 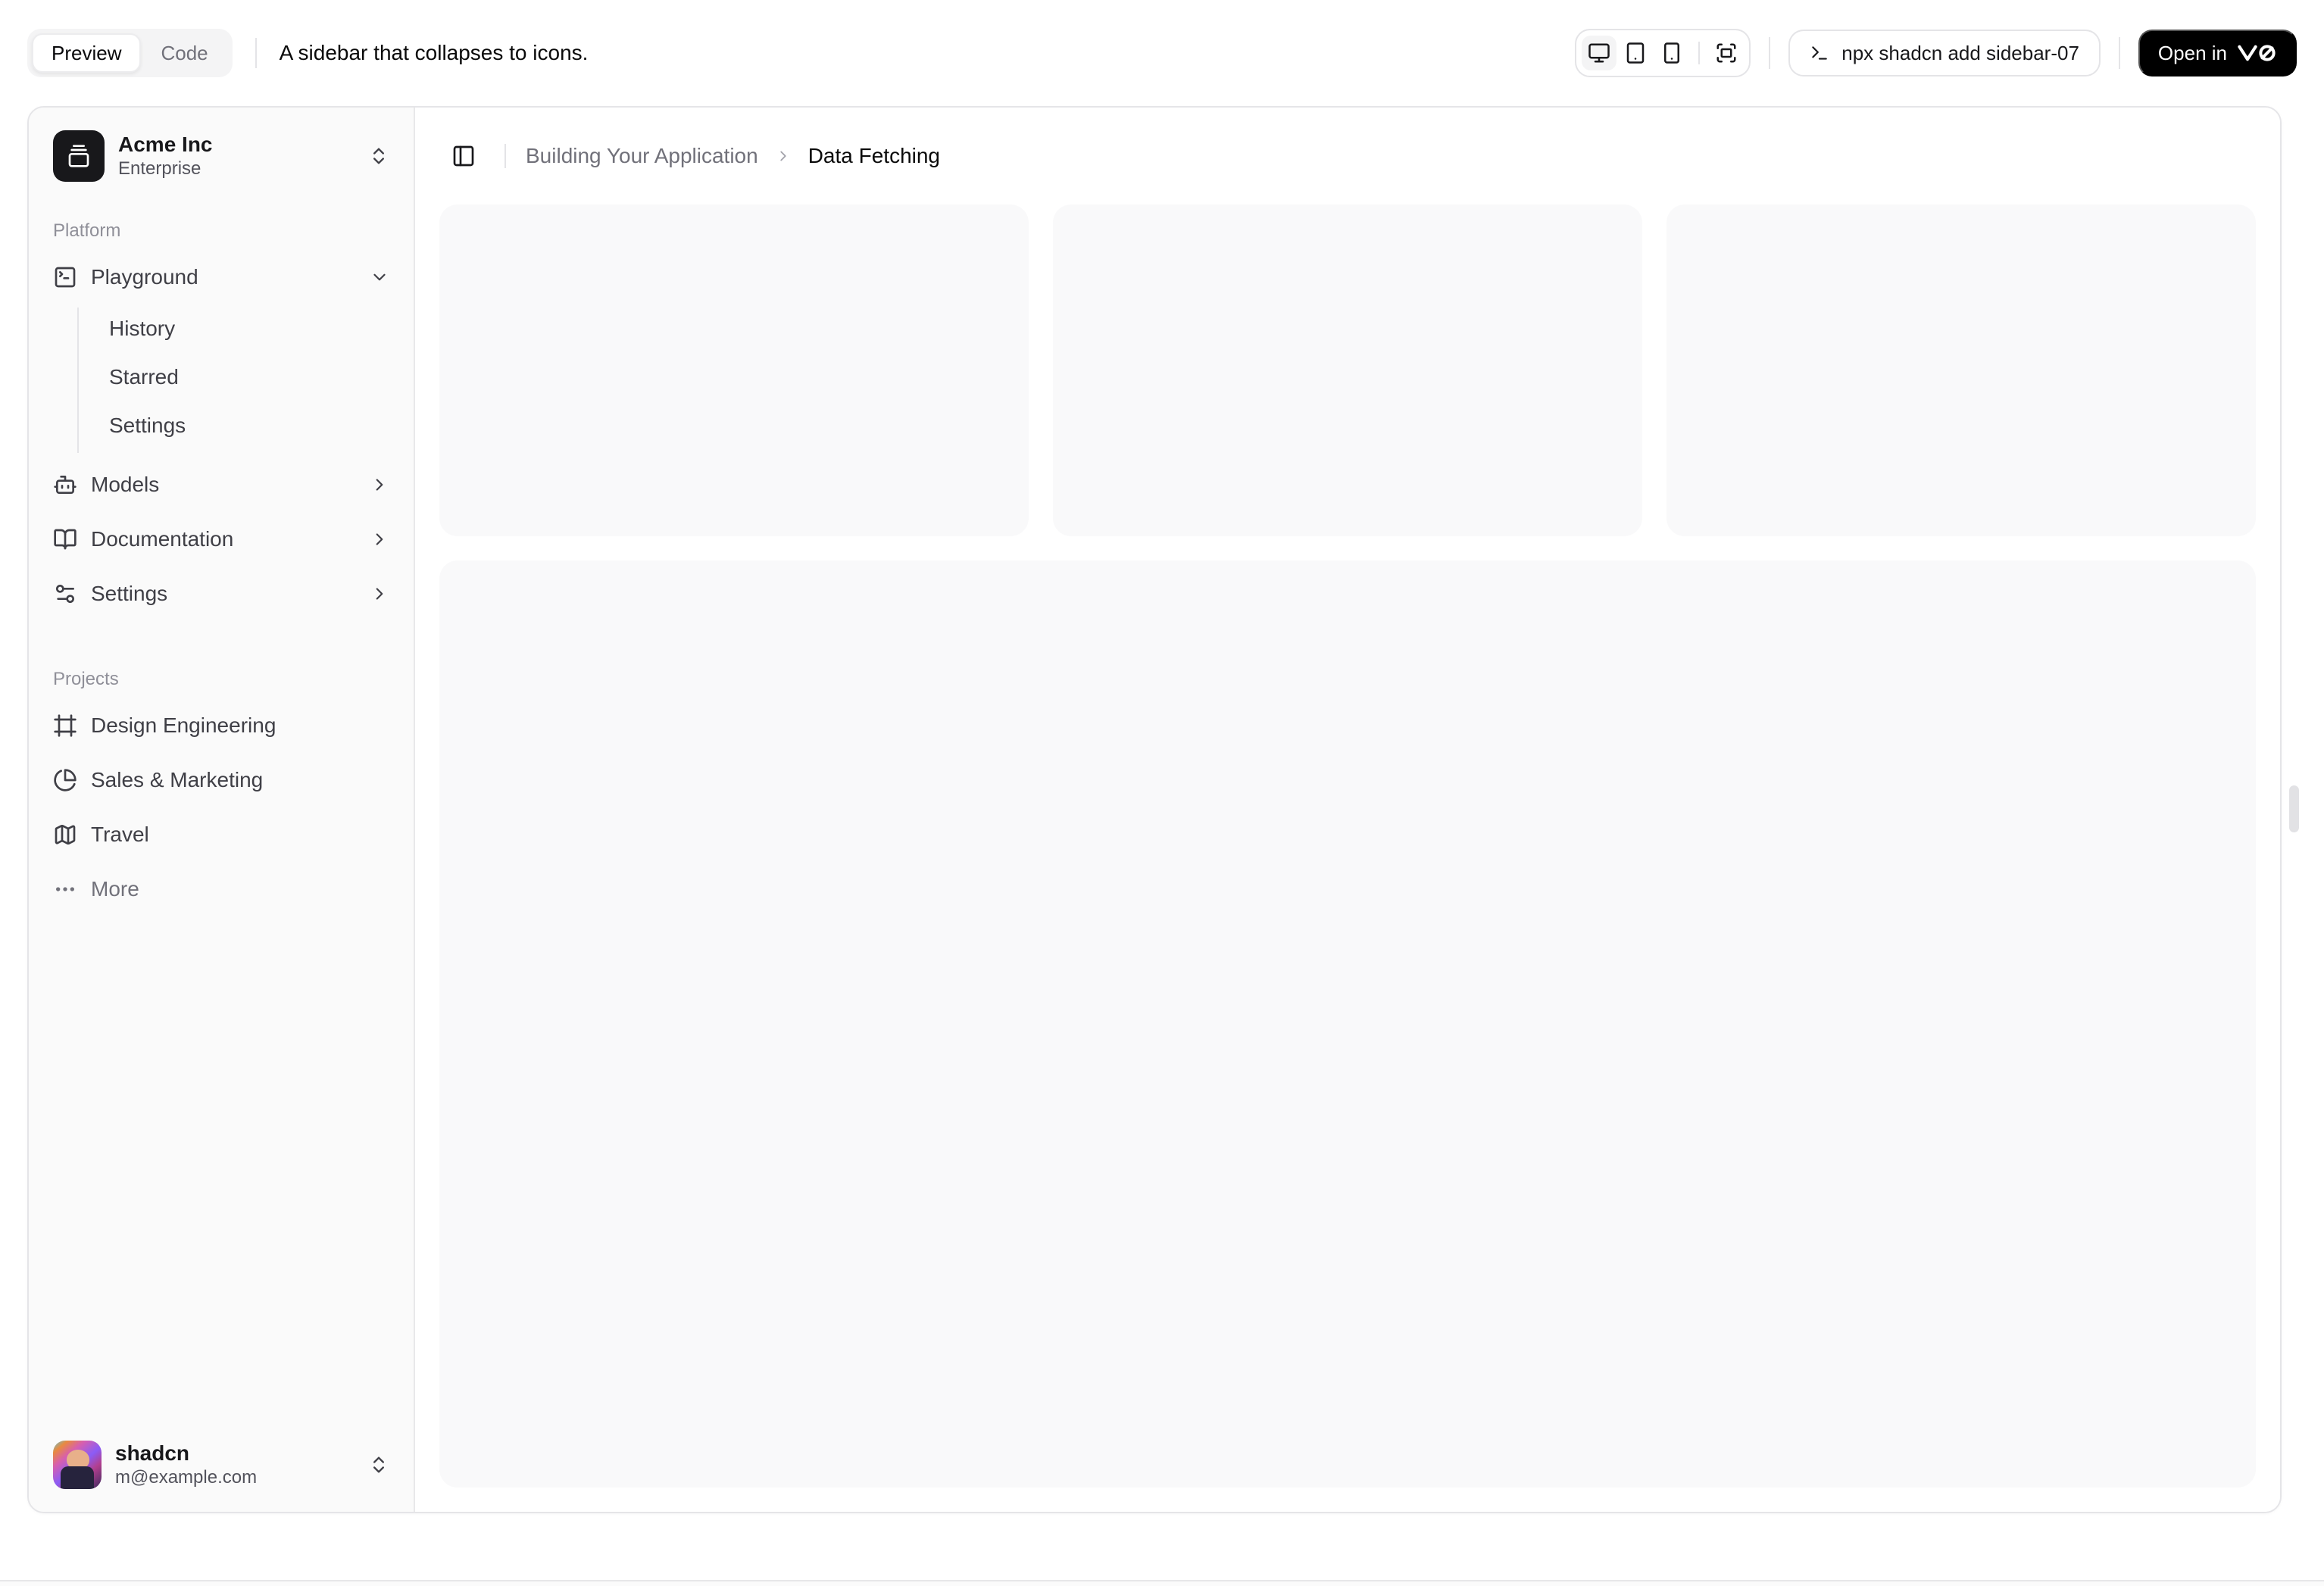 I want to click on team-switcher: Acme Inc Enterprise, so click(x=221, y=156).